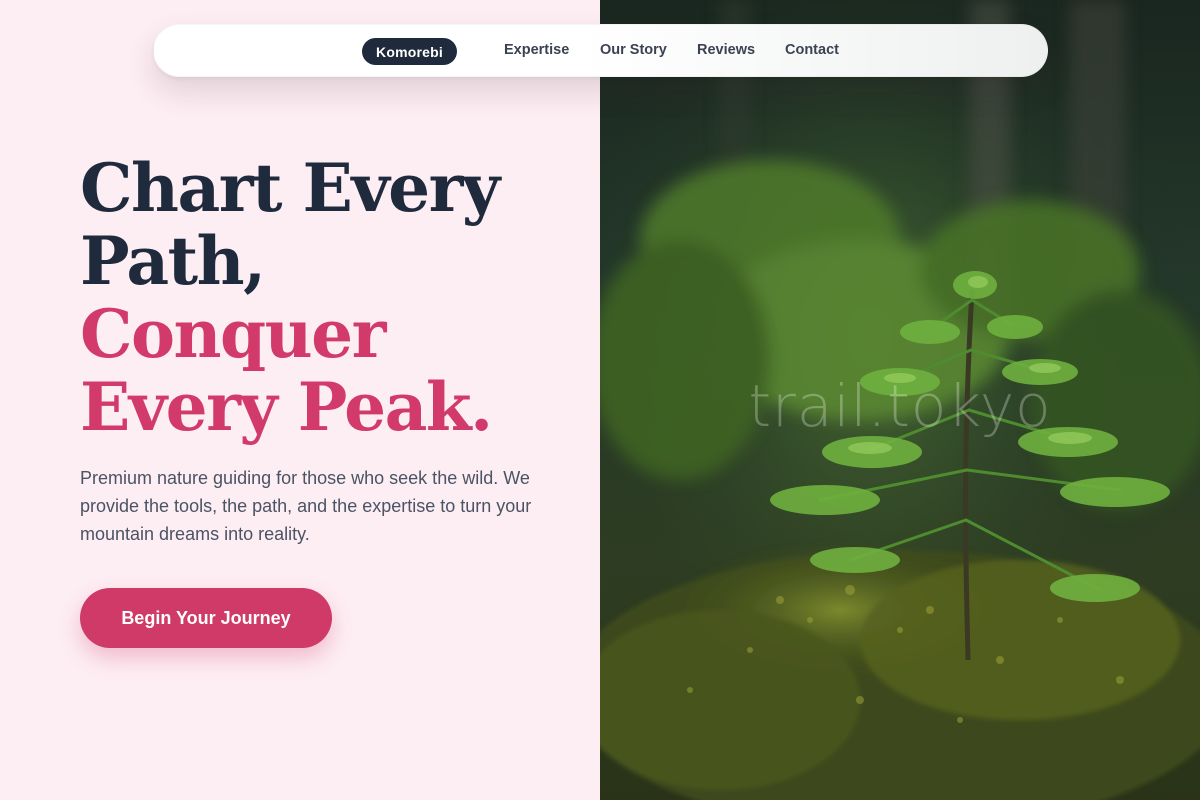 The width and height of the screenshot is (1200, 800). What do you see at coordinates (900, 406) in the screenshot?
I see `watermark-text: trail.tokyo` at bounding box center [900, 406].